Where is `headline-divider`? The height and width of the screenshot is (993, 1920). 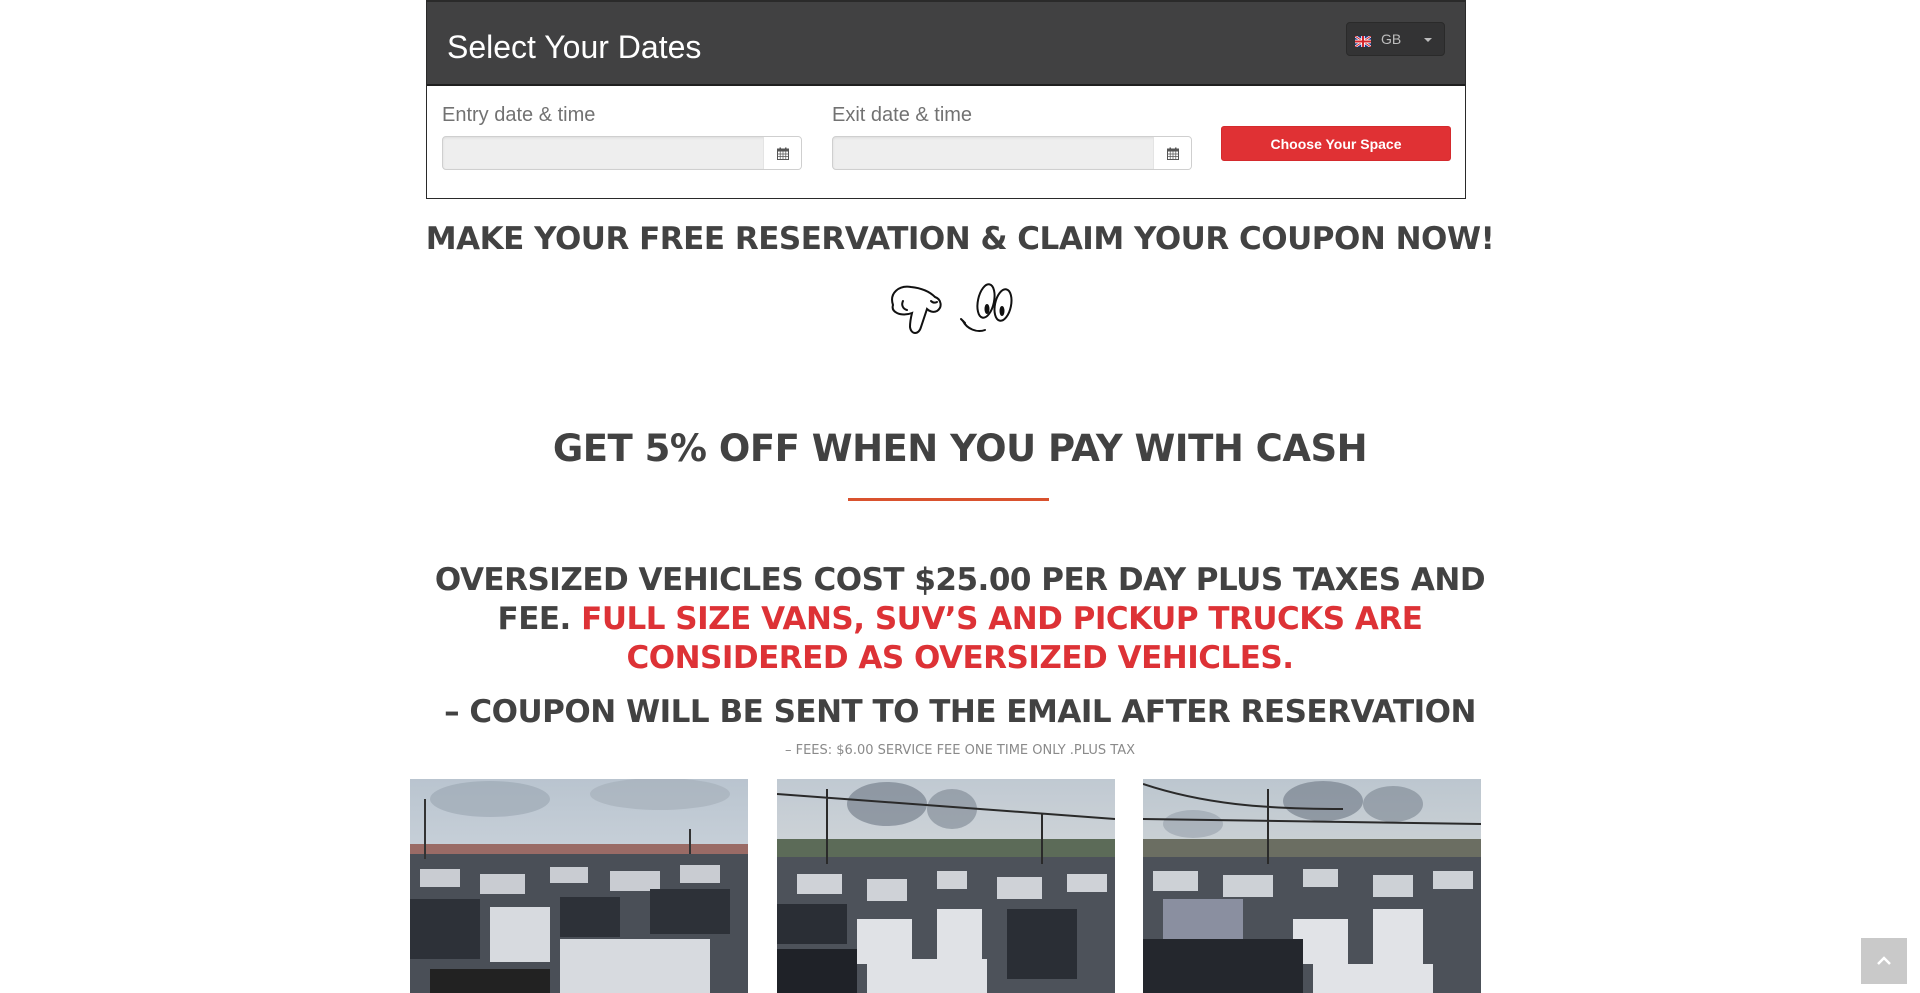 headline-divider is located at coordinates (948, 499).